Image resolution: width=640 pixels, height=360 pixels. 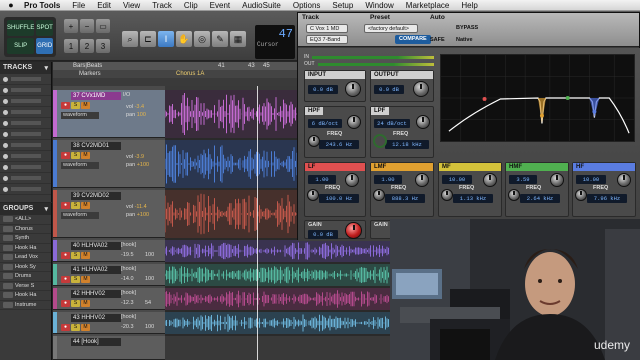 I want to click on menu-help: Help, so click(x=469, y=5).